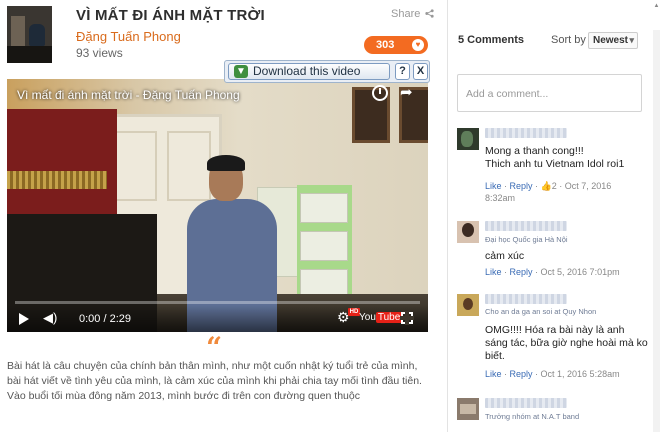 This screenshot has height=432, width=660. I want to click on download-help-button: ?, so click(402, 71).